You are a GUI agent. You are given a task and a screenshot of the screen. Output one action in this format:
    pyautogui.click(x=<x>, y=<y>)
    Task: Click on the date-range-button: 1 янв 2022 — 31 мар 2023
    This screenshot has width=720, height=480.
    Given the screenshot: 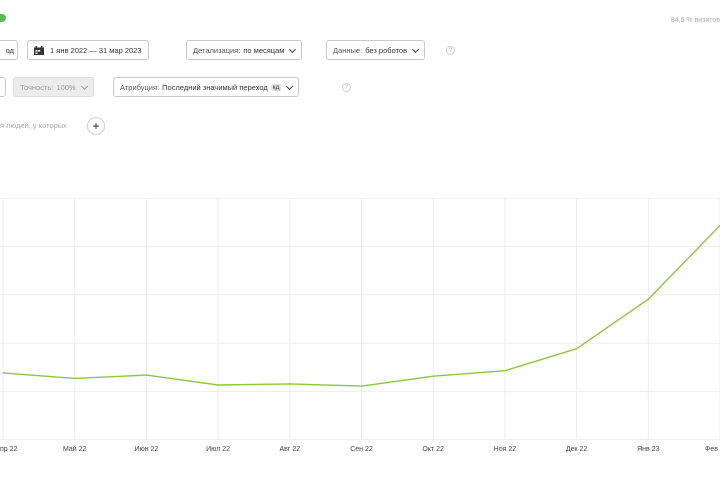 What is the action you would take?
    pyautogui.click(x=88, y=50)
    